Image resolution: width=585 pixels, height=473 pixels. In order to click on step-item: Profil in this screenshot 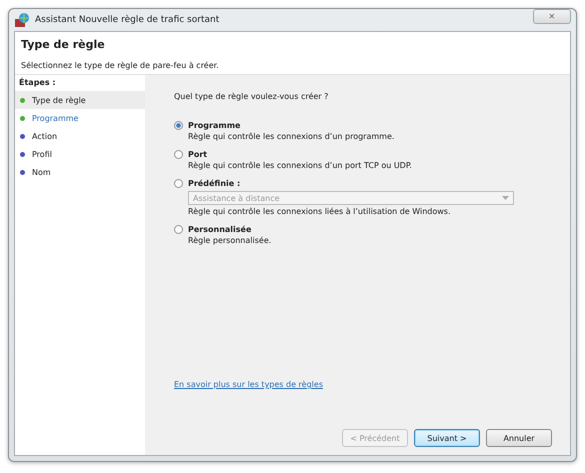, I will do `click(80, 154)`.